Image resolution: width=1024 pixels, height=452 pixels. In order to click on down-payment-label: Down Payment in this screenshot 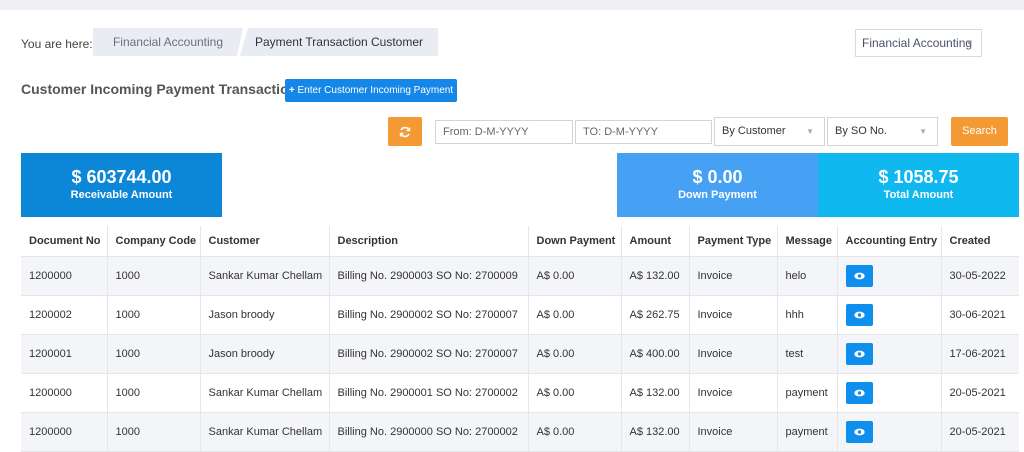, I will do `click(717, 195)`.